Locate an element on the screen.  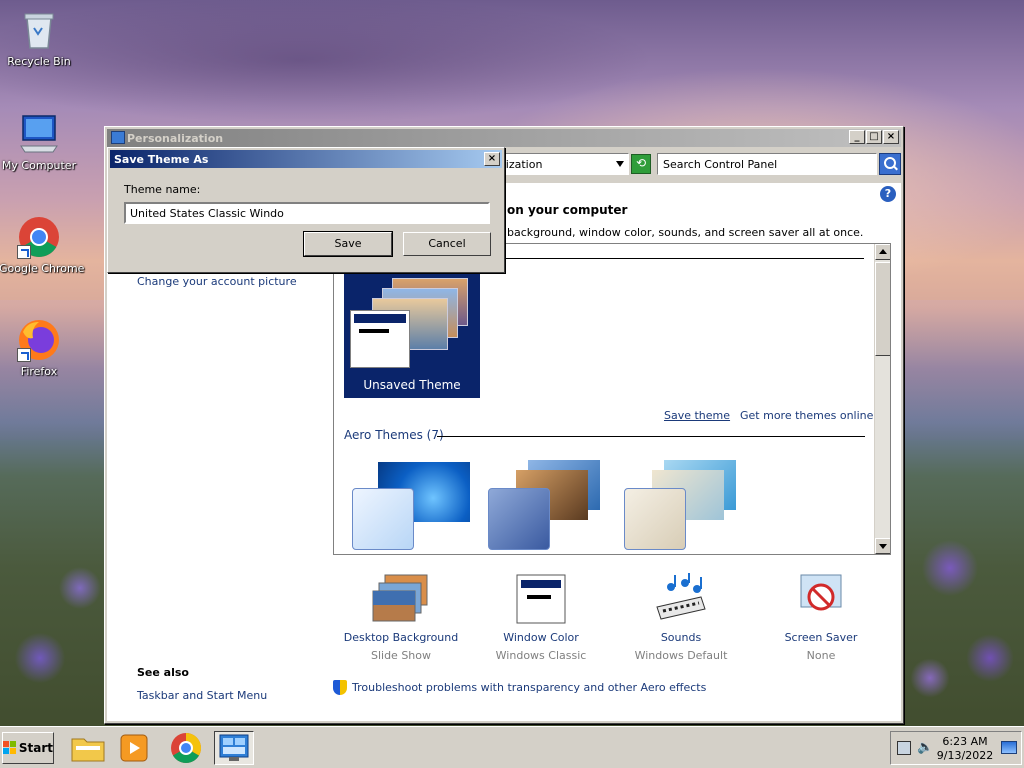
media-player-icon is located at coordinates (134, 748).